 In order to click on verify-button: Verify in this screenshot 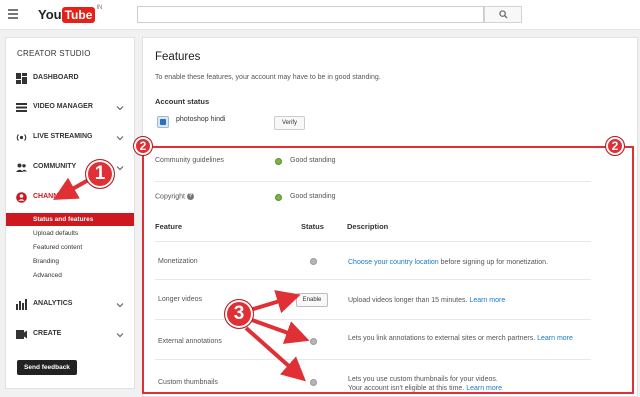, I will do `click(289, 123)`.